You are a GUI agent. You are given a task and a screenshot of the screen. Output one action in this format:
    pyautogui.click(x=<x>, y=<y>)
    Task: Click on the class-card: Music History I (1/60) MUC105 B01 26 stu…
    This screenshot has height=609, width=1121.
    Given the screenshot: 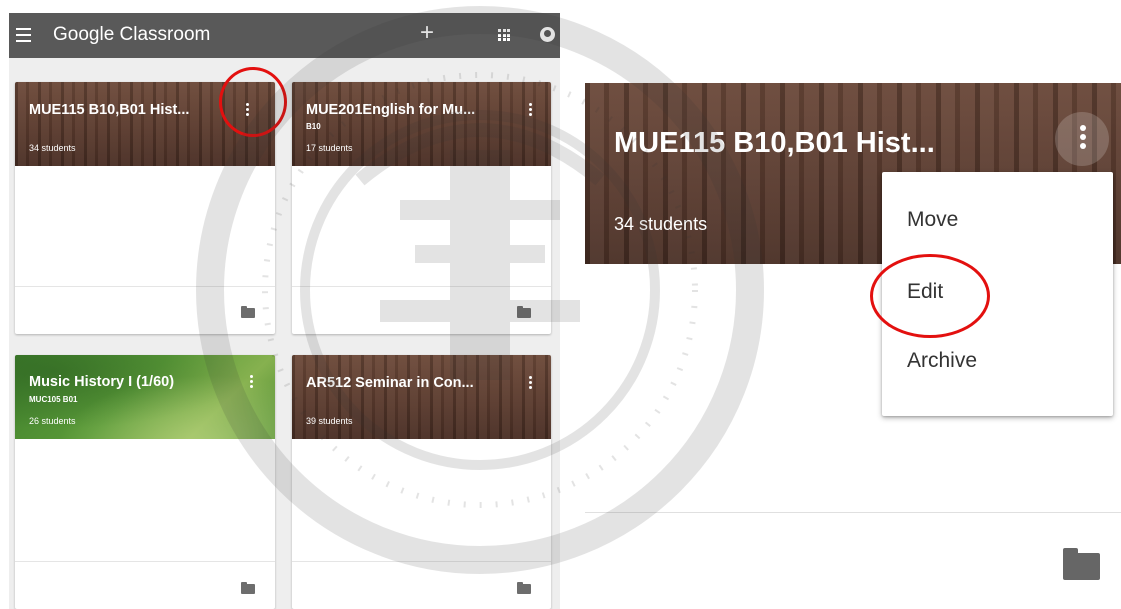 What is the action you would take?
    pyautogui.click(x=145, y=482)
    